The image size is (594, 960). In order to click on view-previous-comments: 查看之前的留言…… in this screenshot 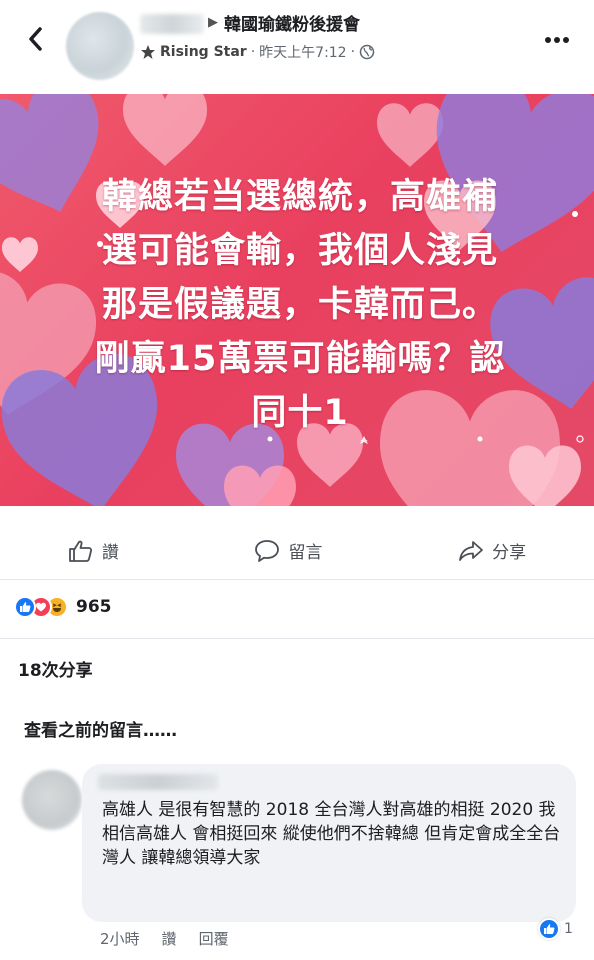, I will do `click(100, 728)`.